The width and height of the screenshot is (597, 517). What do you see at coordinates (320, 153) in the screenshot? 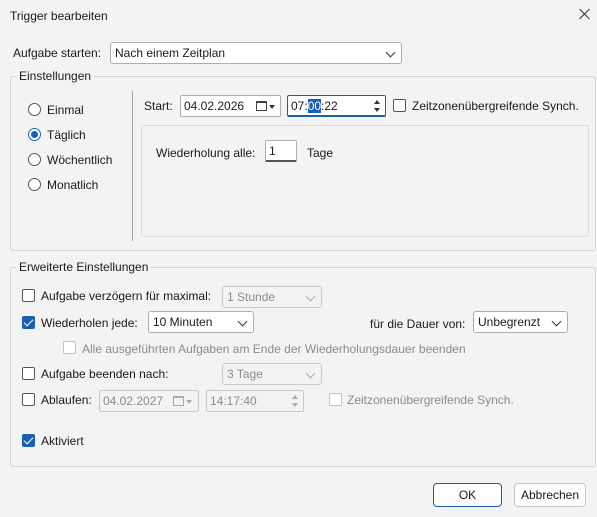
I see `repeat-days-unit: Tage` at bounding box center [320, 153].